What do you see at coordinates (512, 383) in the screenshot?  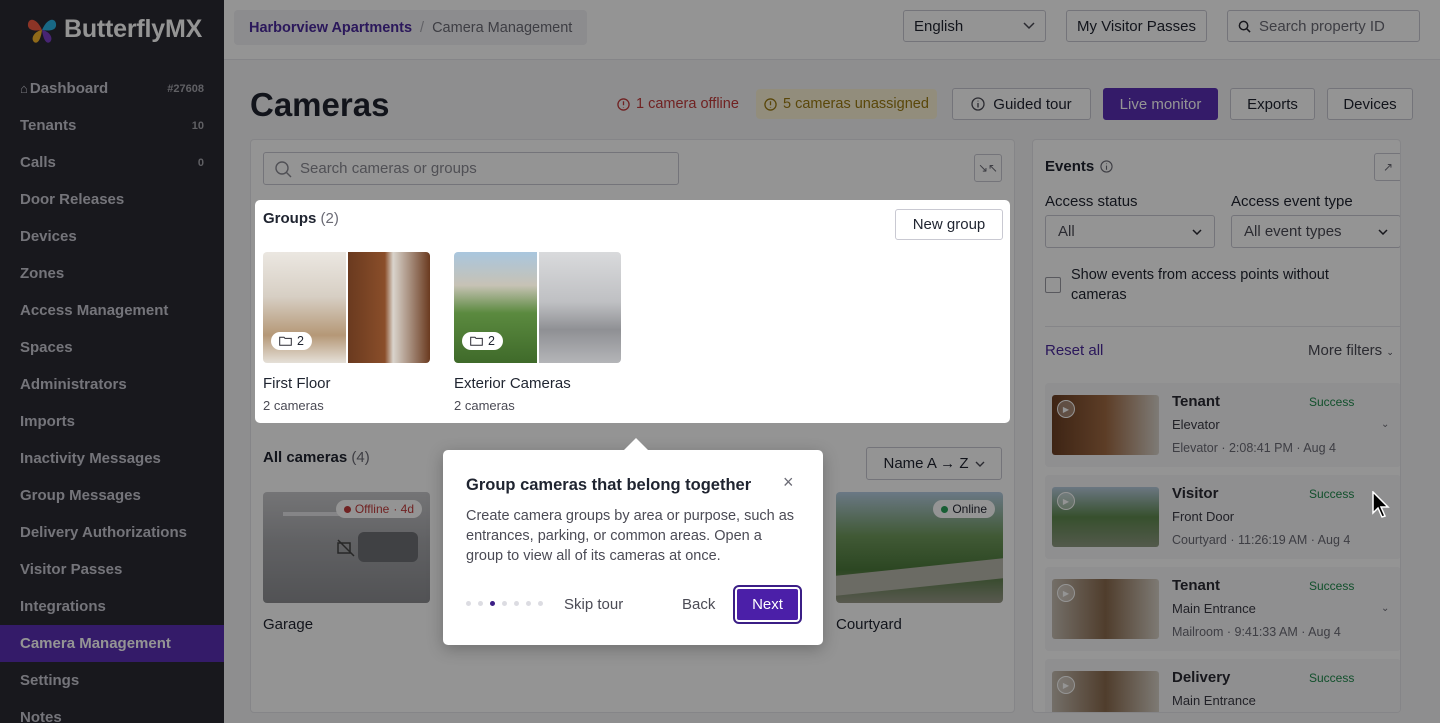 I see `group-name: Exterior Cameras` at bounding box center [512, 383].